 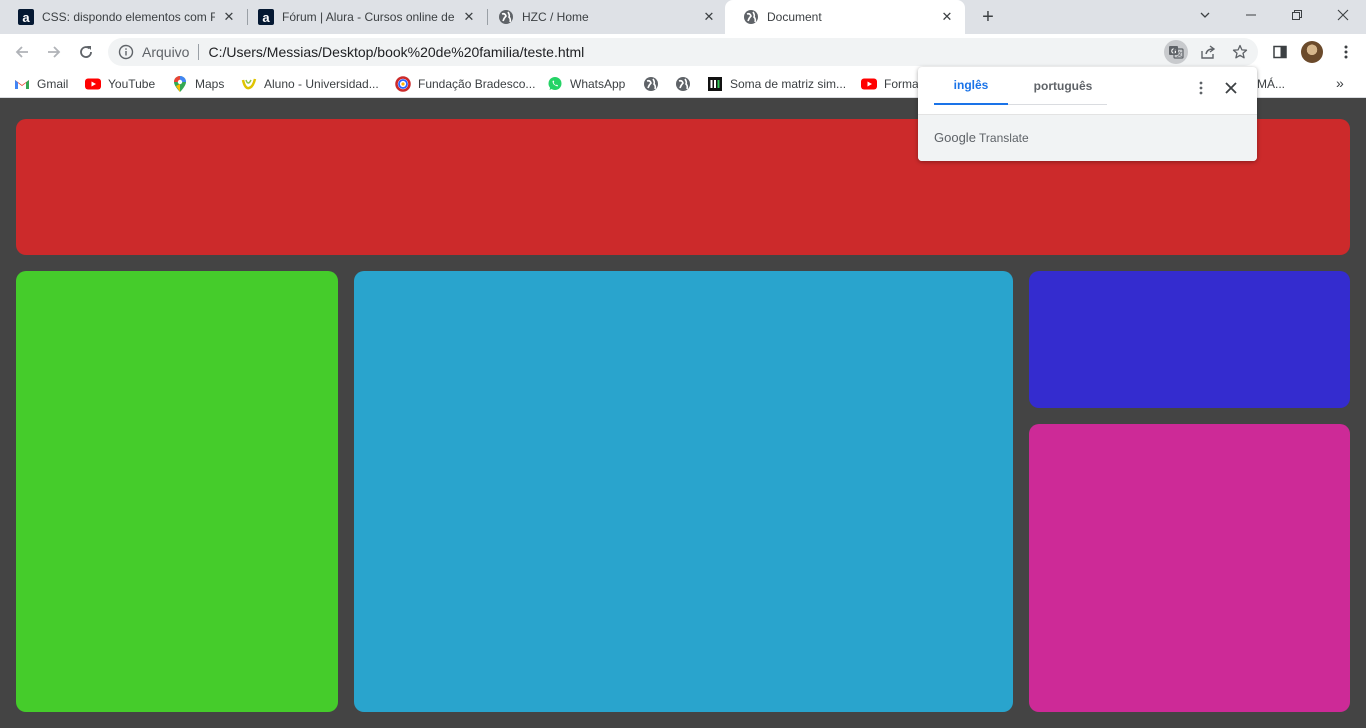 I want to click on reload-icon, so click(x=86, y=52).